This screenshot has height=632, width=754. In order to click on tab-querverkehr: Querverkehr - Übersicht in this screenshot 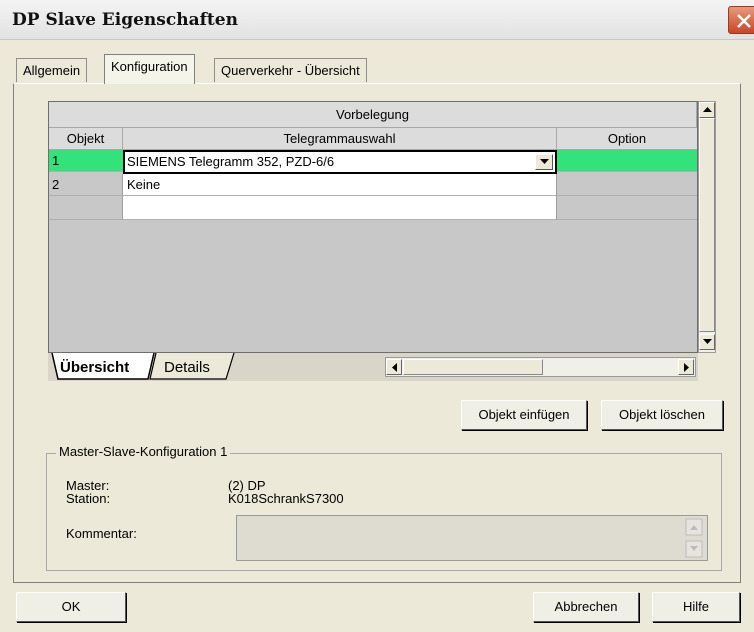, I will do `click(290, 70)`.